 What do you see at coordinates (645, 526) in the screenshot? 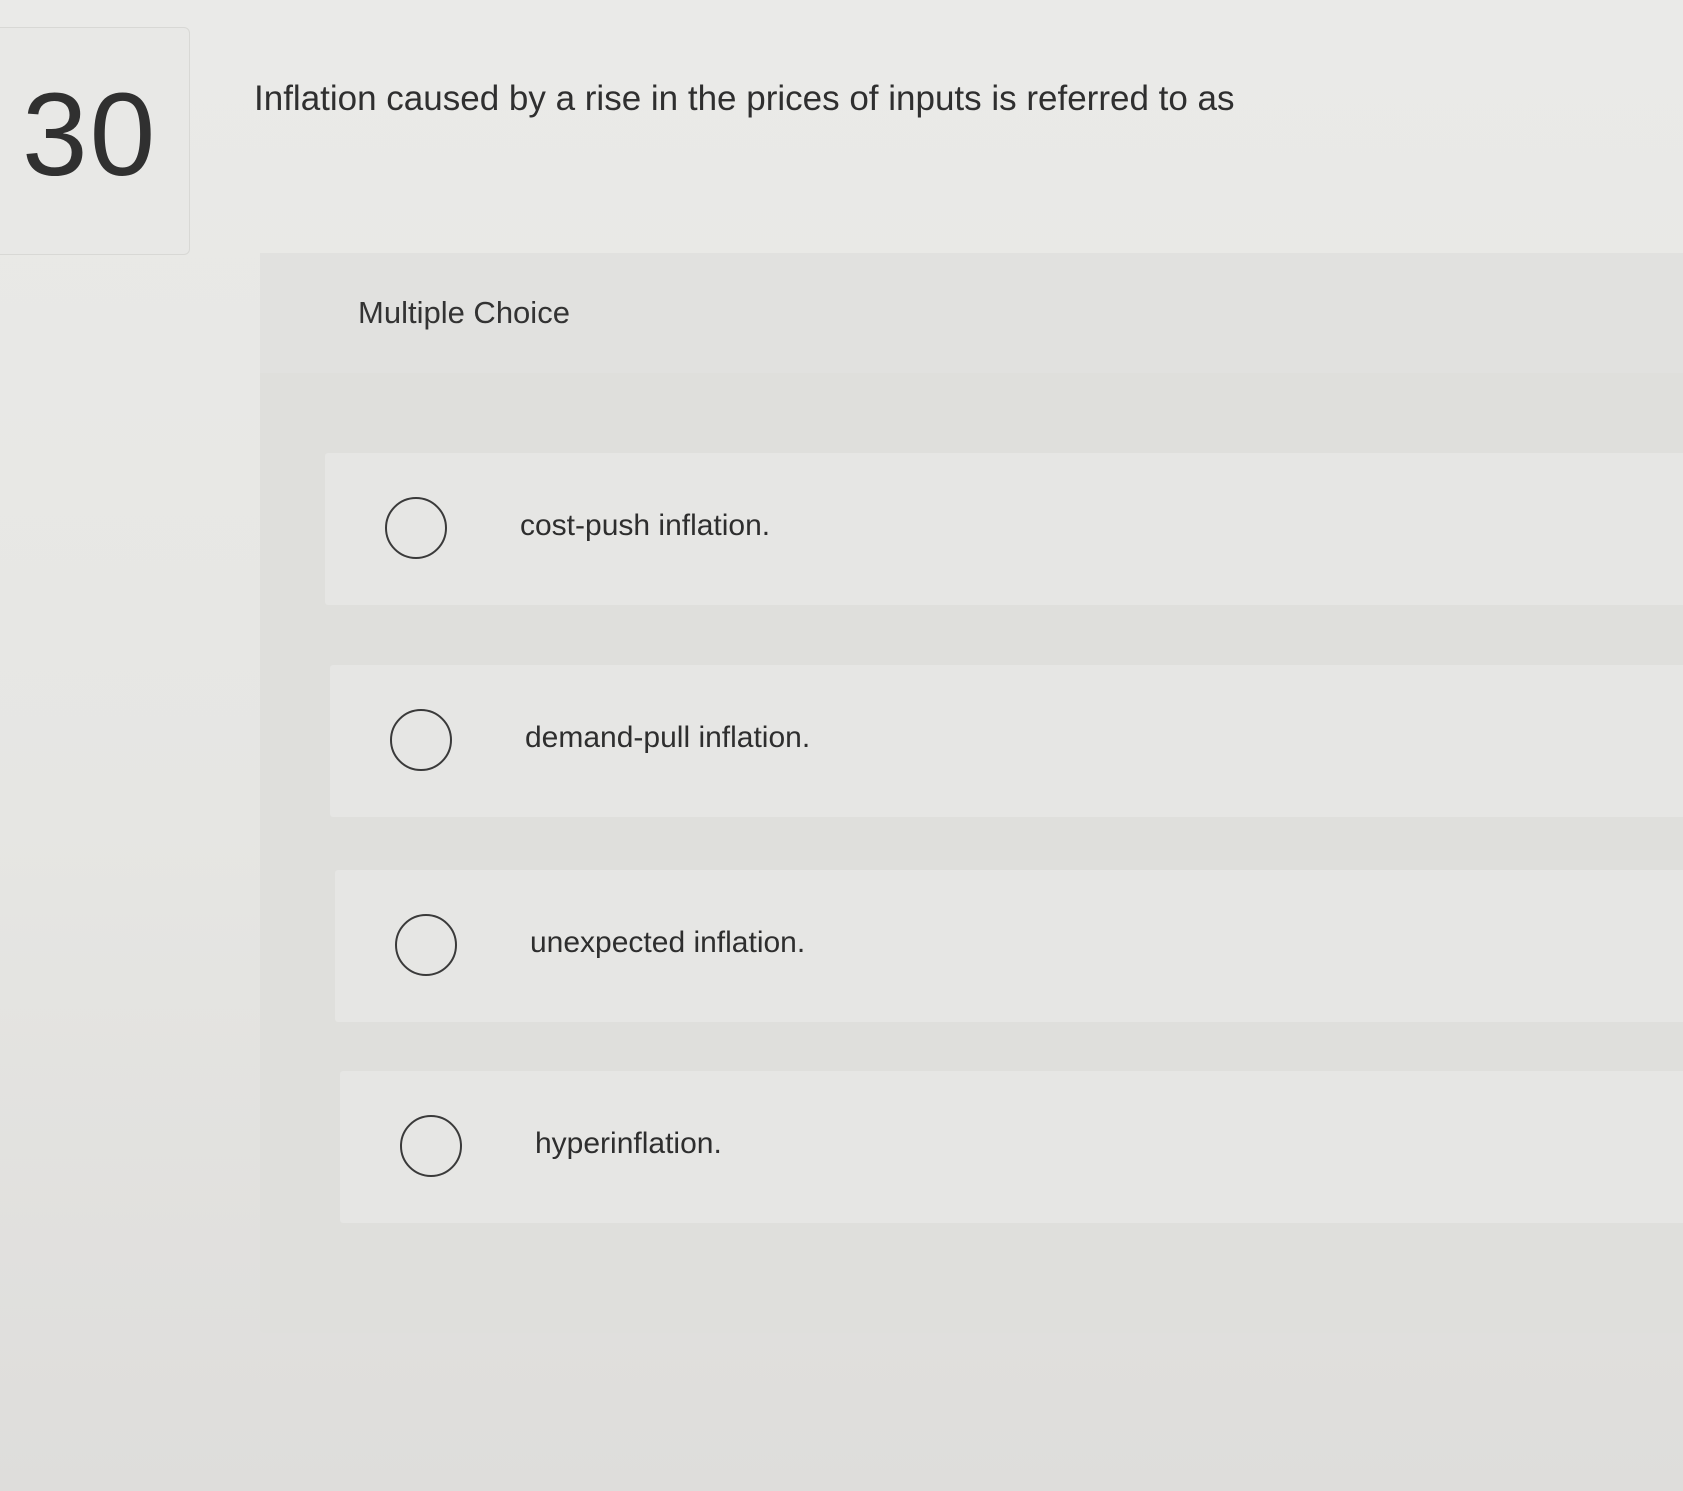
I see `answer-option-label: cost-push inflation.` at bounding box center [645, 526].